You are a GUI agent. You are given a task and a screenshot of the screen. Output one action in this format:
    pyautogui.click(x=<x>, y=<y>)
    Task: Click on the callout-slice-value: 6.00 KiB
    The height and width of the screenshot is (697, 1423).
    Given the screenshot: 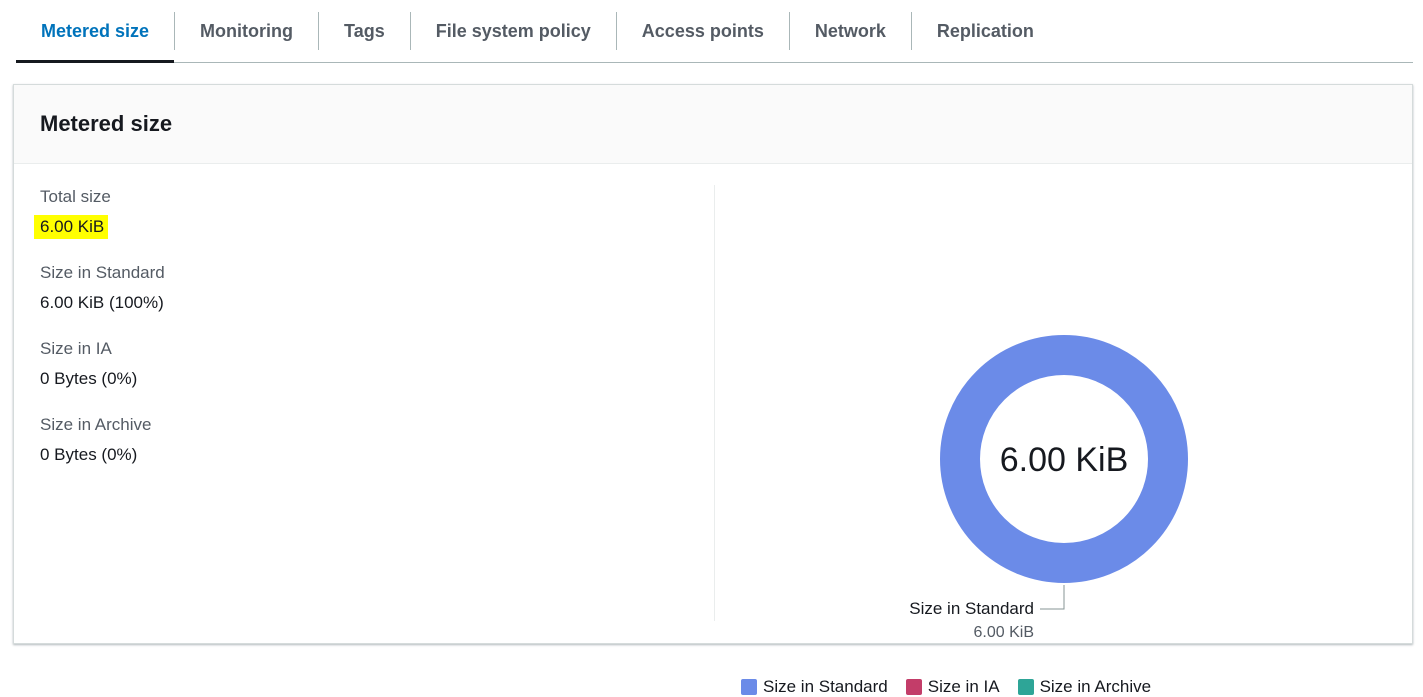 What is the action you would take?
    pyautogui.click(x=1004, y=632)
    